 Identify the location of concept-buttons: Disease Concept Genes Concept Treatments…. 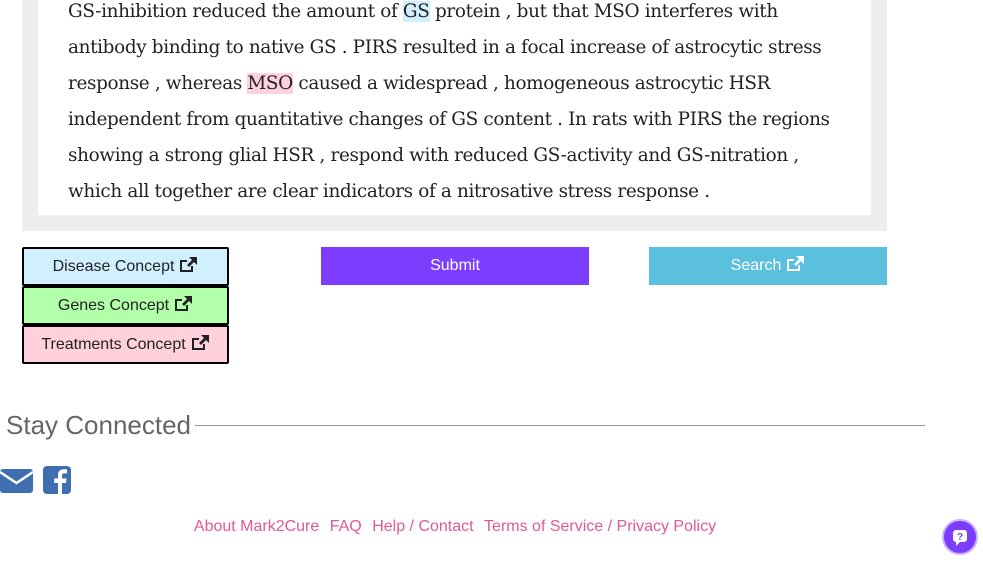
(125, 305).